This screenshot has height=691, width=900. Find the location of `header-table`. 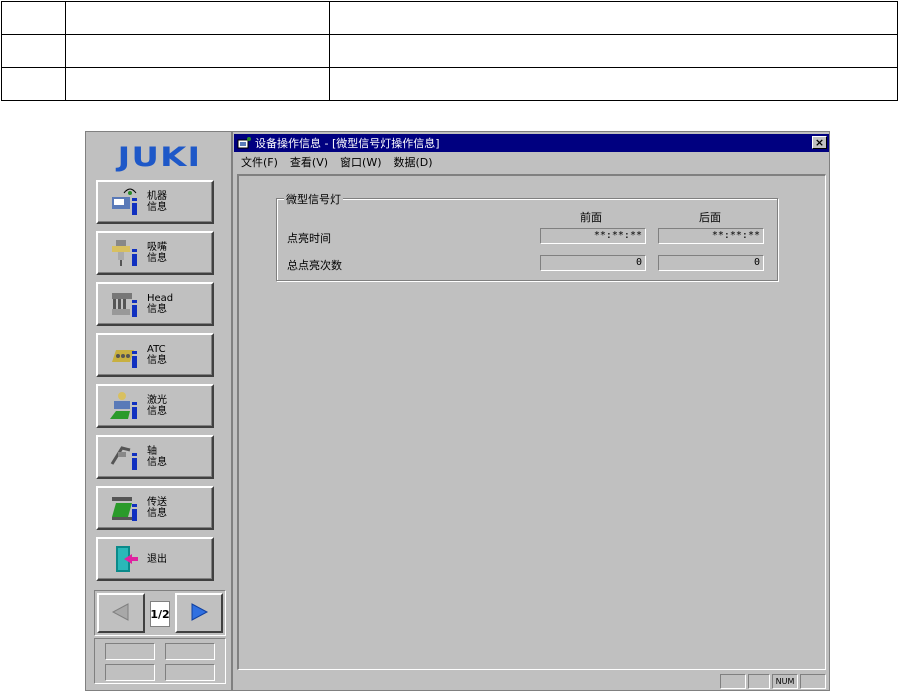

header-table is located at coordinates (449, 51).